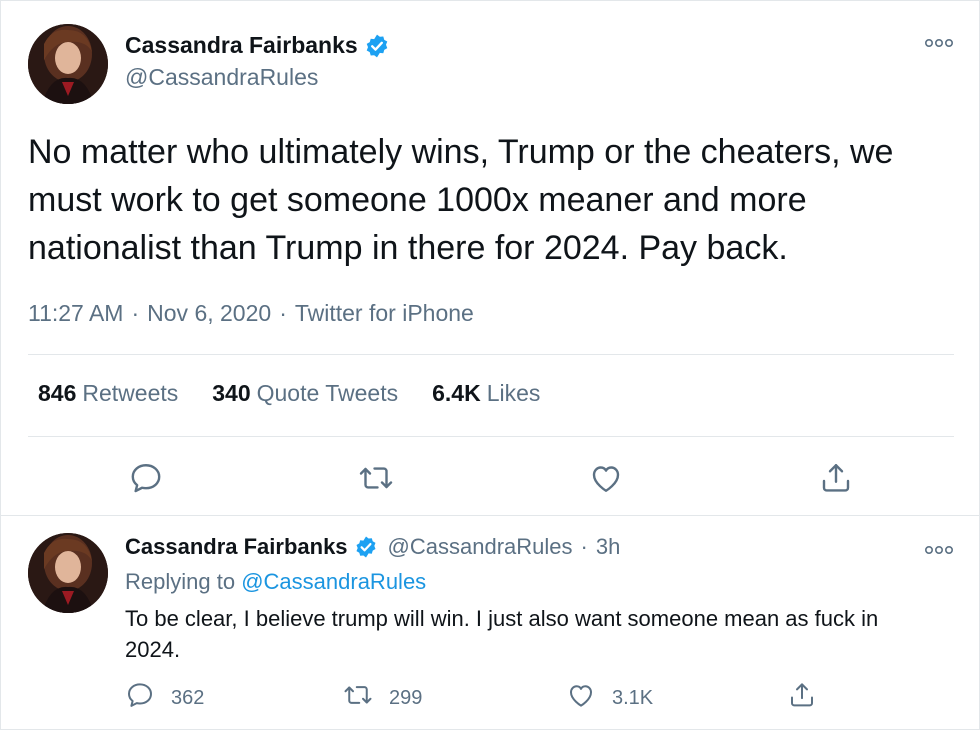  I want to click on tweet-metadata: 11:27 AM · Nov 6, 2020 · Twitter for iPhone, so click(251, 313).